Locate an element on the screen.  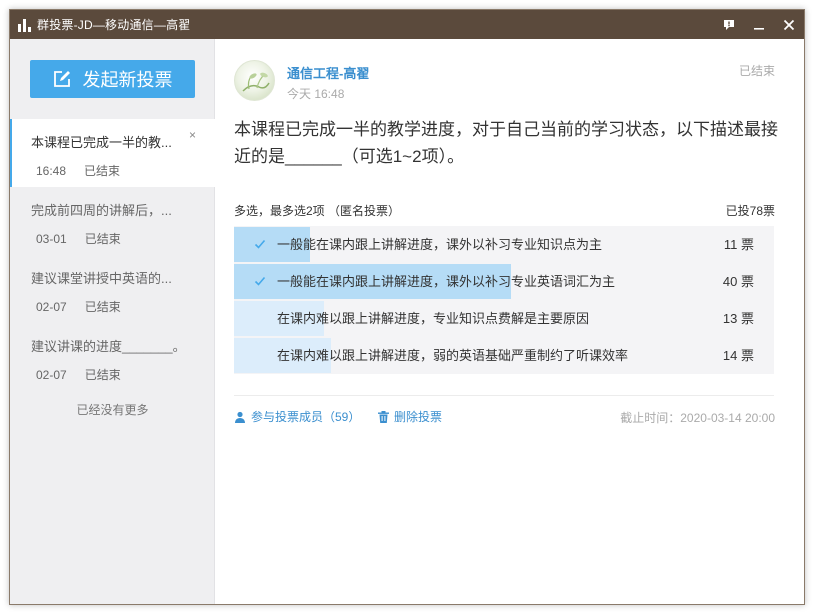
bar-chart-icon is located at coordinates (25, 25).